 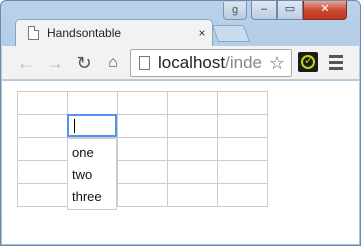 I want to click on home-icon: ⌂, so click(x=113, y=63).